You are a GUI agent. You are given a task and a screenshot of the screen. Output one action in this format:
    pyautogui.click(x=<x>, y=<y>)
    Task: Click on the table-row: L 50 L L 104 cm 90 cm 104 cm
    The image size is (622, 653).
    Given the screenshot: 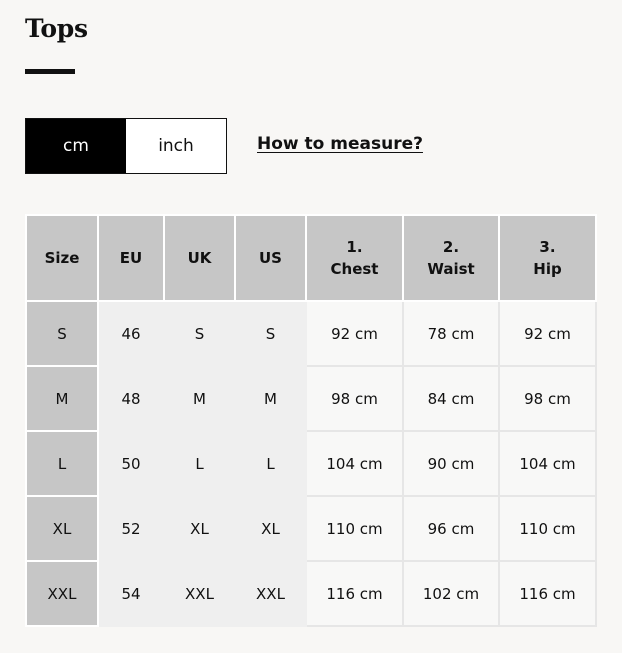 What is the action you would take?
    pyautogui.click(x=311, y=463)
    